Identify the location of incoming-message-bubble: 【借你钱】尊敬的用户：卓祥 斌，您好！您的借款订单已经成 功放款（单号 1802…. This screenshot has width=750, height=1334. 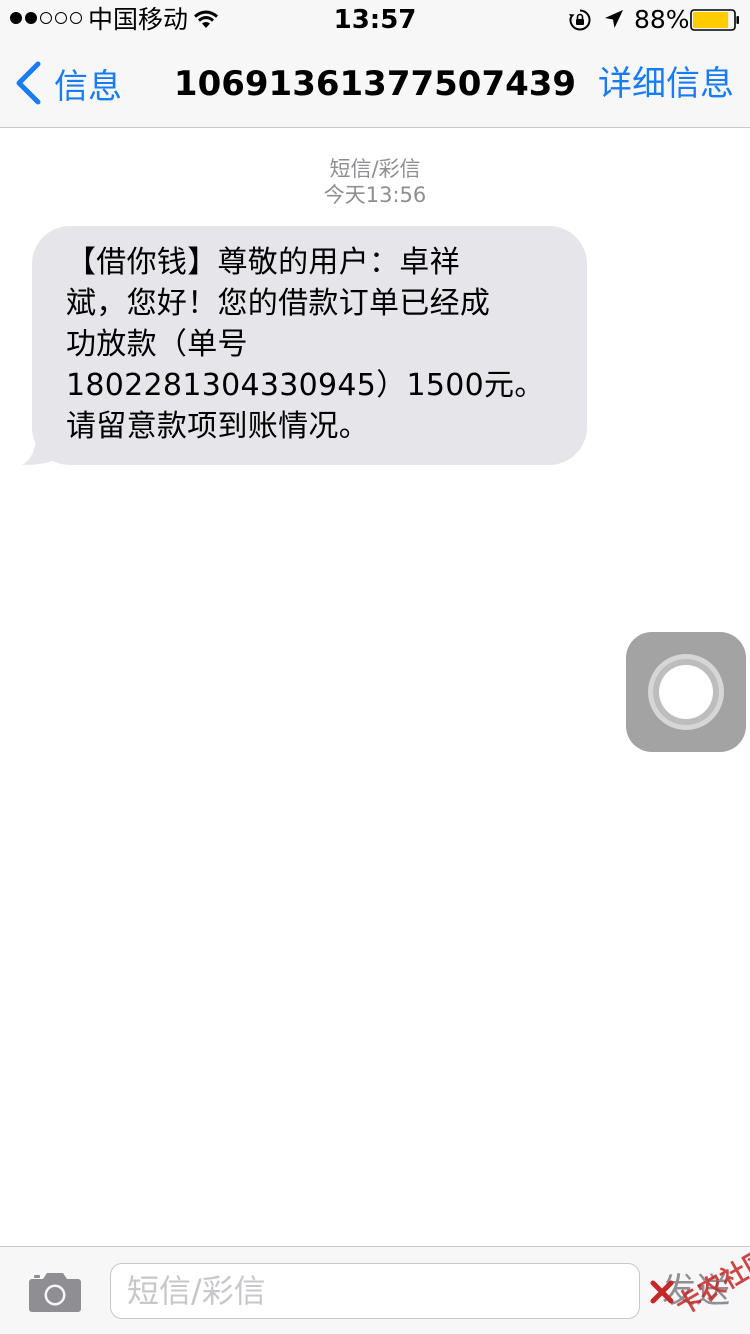
(309, 345).